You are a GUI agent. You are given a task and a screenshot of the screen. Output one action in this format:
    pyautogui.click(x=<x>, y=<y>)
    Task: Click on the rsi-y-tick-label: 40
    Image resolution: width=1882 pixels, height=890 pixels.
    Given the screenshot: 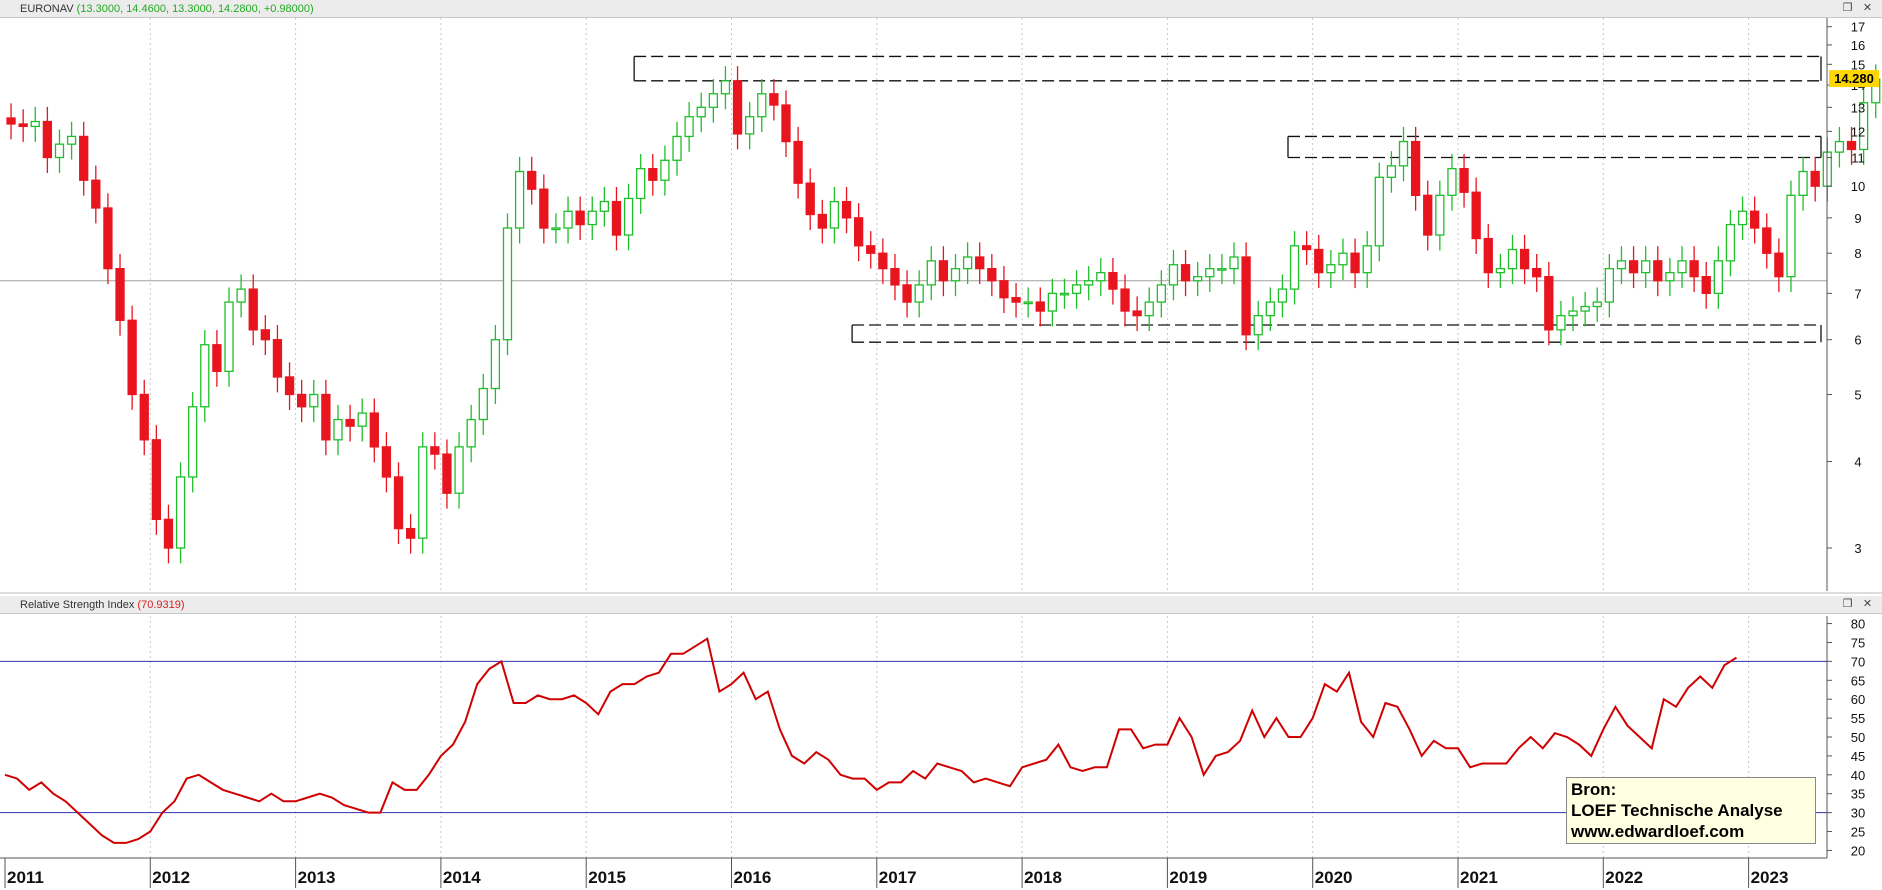 What is the action you would take?
    pyautogui.click(x=1858, y=775)
    